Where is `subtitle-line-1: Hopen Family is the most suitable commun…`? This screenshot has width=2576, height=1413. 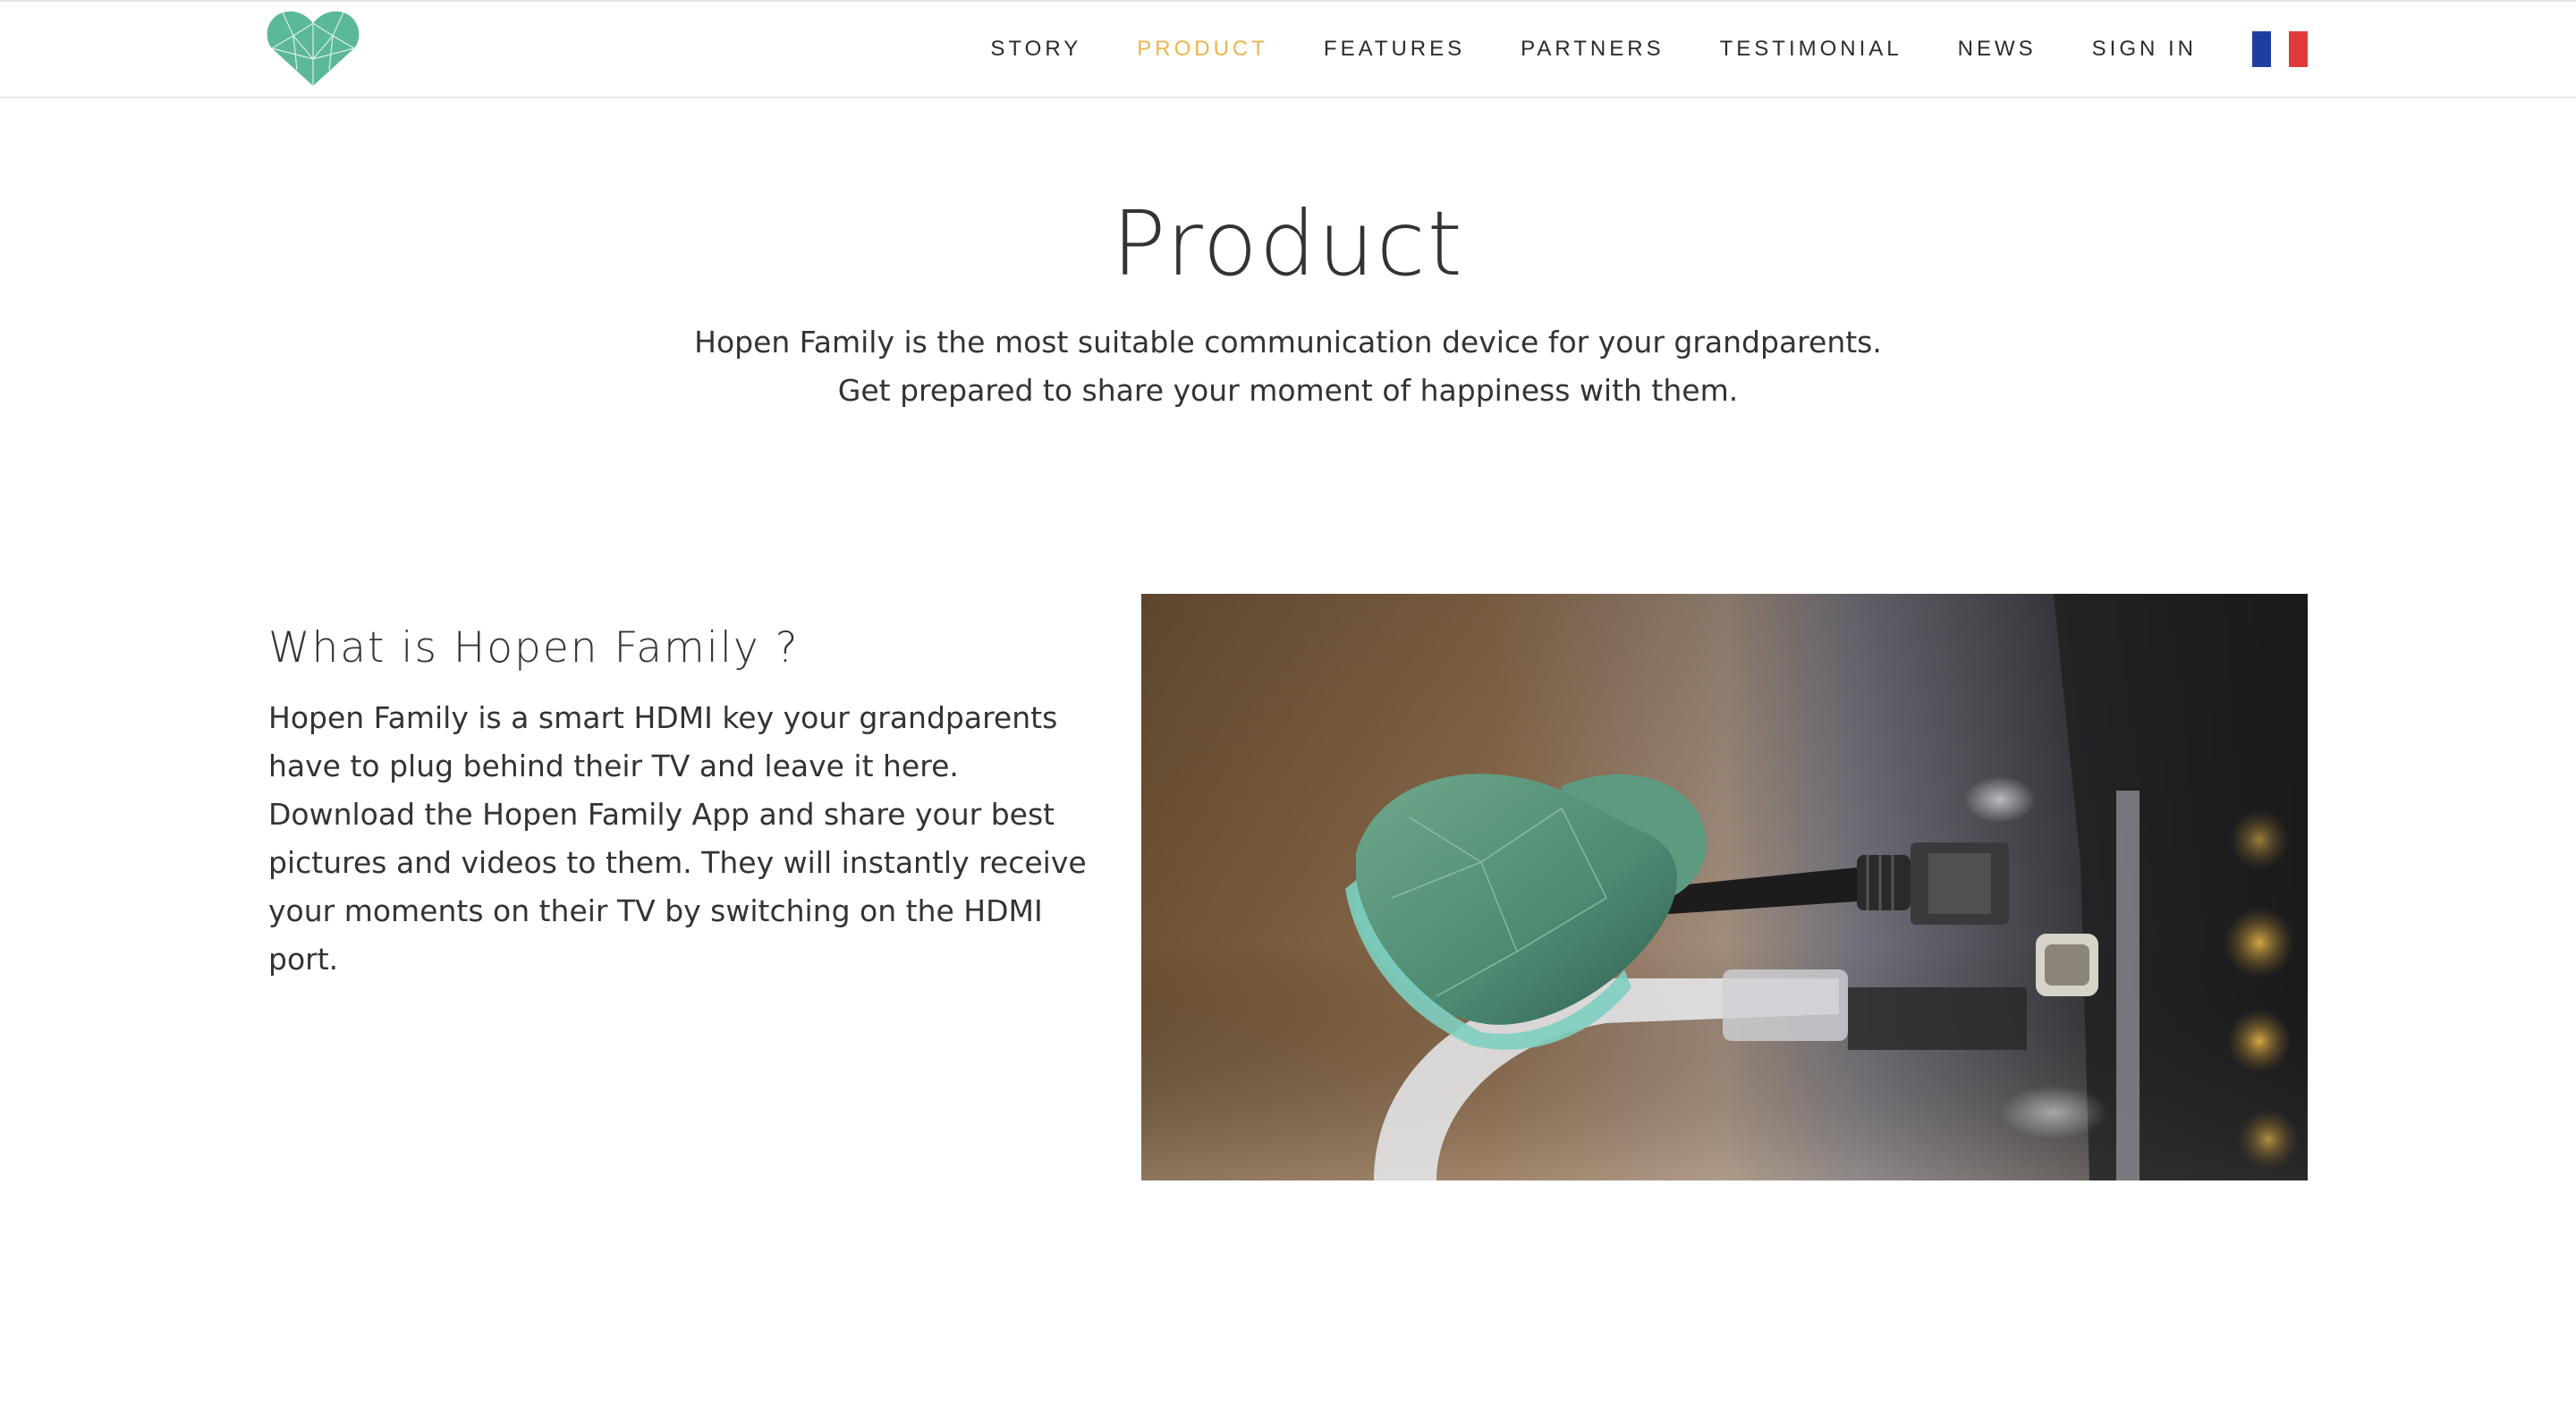
subtitle-line-1: Hopen Family is the most suitable commun… is located at coordinates (1288, 342).